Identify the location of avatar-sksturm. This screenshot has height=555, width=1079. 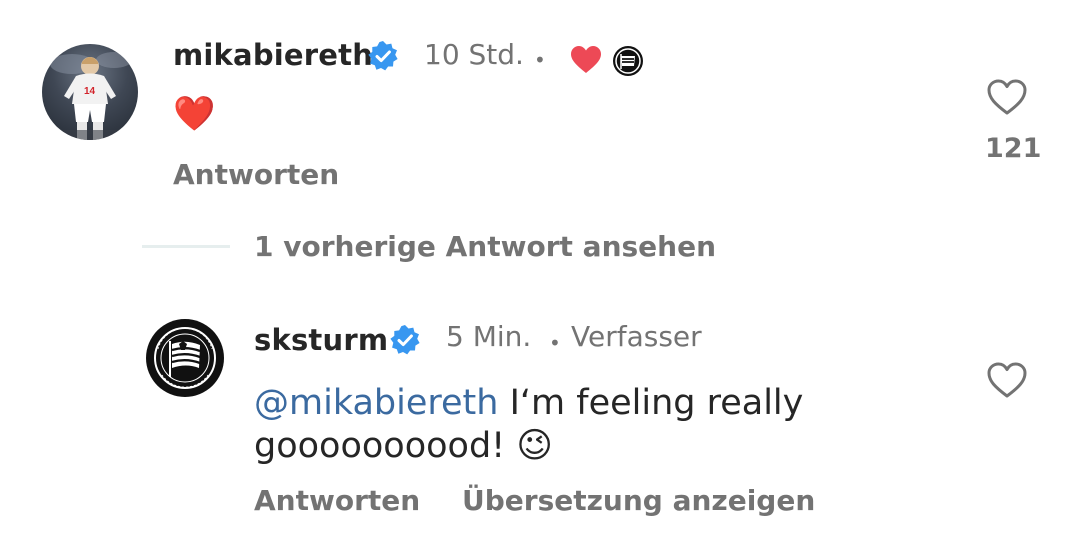
(185, 358).